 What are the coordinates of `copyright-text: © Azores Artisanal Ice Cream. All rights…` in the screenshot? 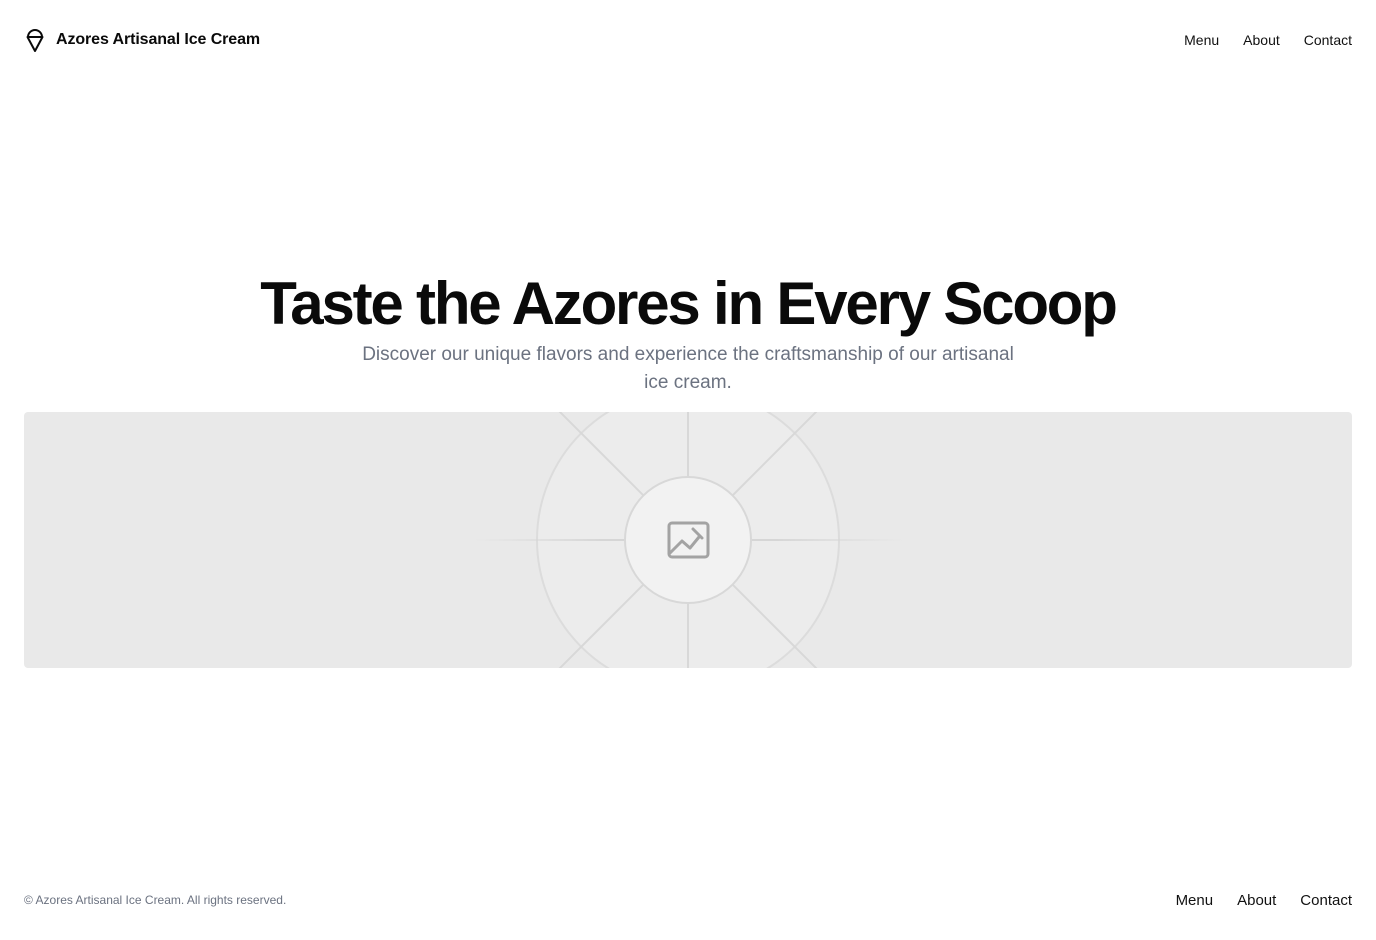 It's located at (155, 900).